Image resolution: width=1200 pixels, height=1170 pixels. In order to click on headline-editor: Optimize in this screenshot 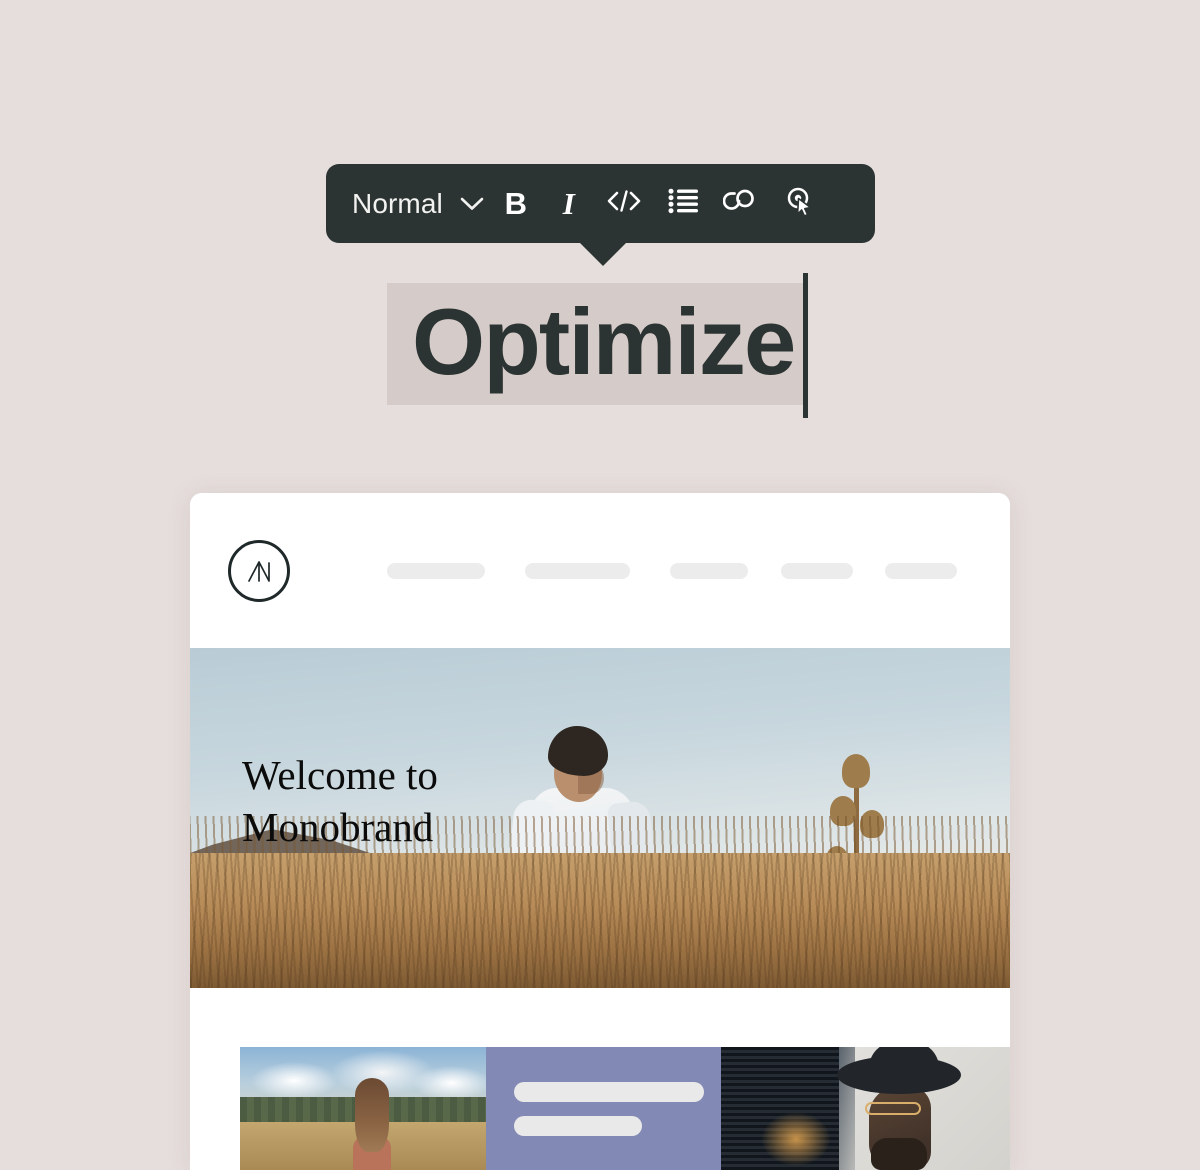, I will do `click(597, 345)`.